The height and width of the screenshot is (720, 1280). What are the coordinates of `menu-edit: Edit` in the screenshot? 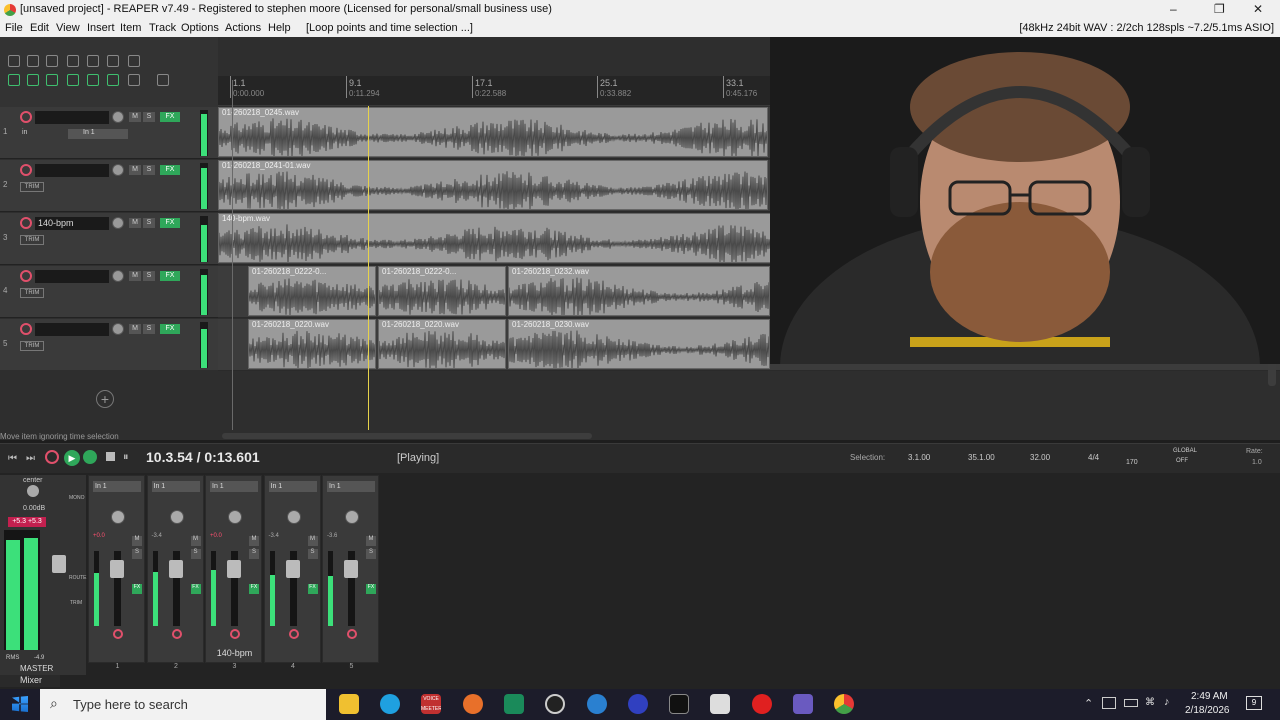 It's located at (39, 28).